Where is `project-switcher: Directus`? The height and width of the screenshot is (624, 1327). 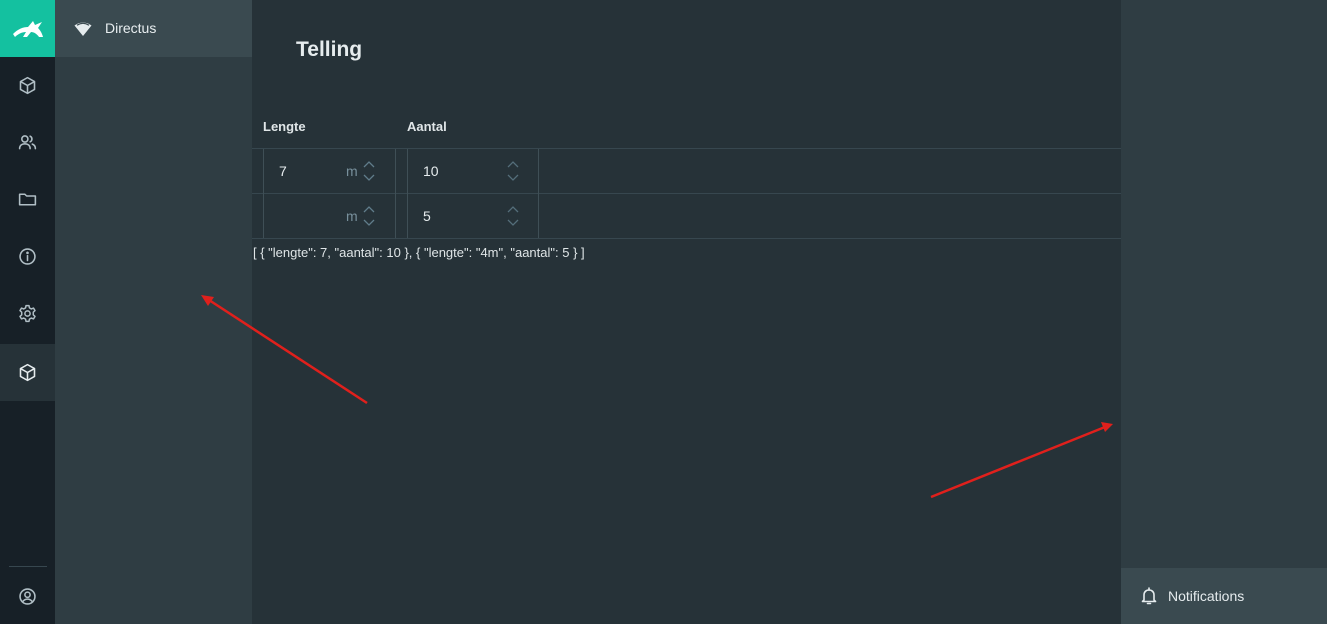
project-switcher: Directus is located at coordinates (153, 28).